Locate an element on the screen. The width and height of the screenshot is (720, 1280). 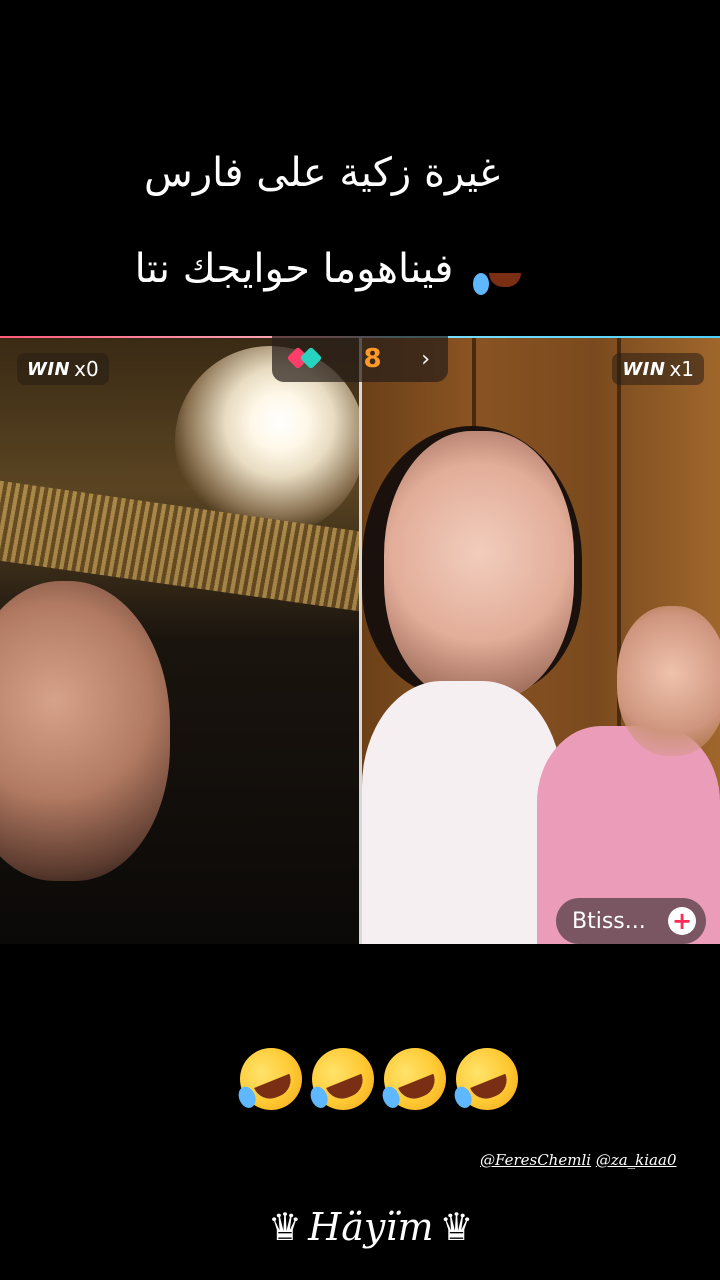
win-count: x1 is located at coordinates (681, 369).